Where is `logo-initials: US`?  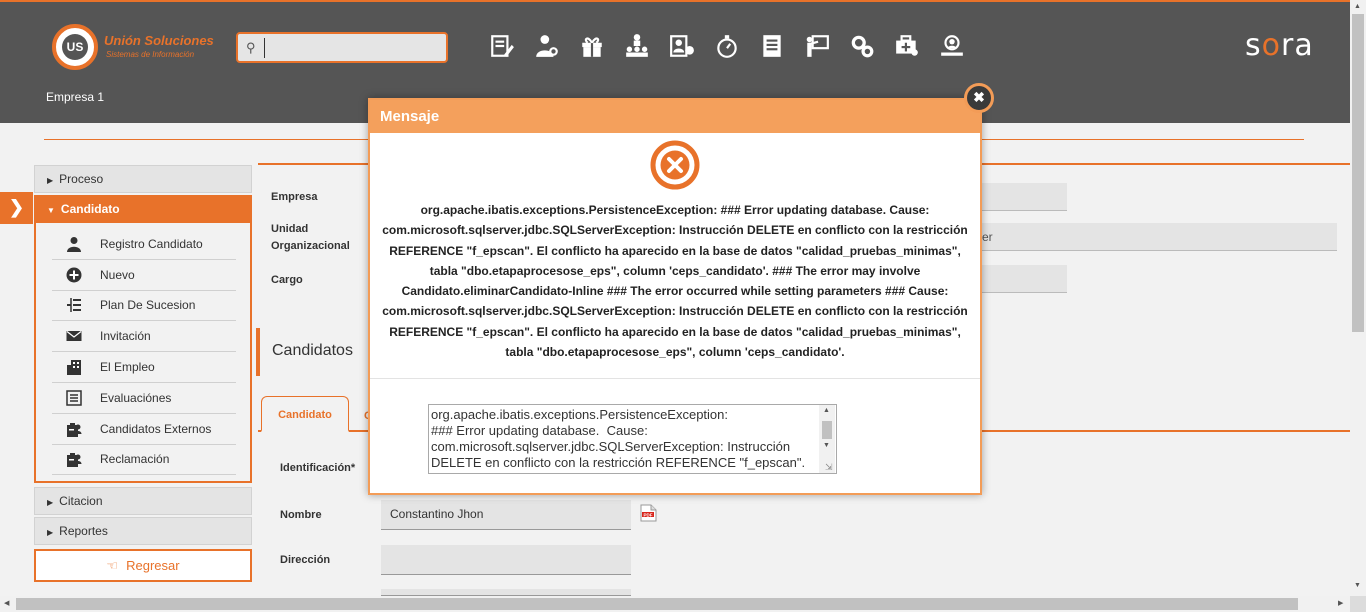 logo-initials: US is located at coordinates (75, 47).